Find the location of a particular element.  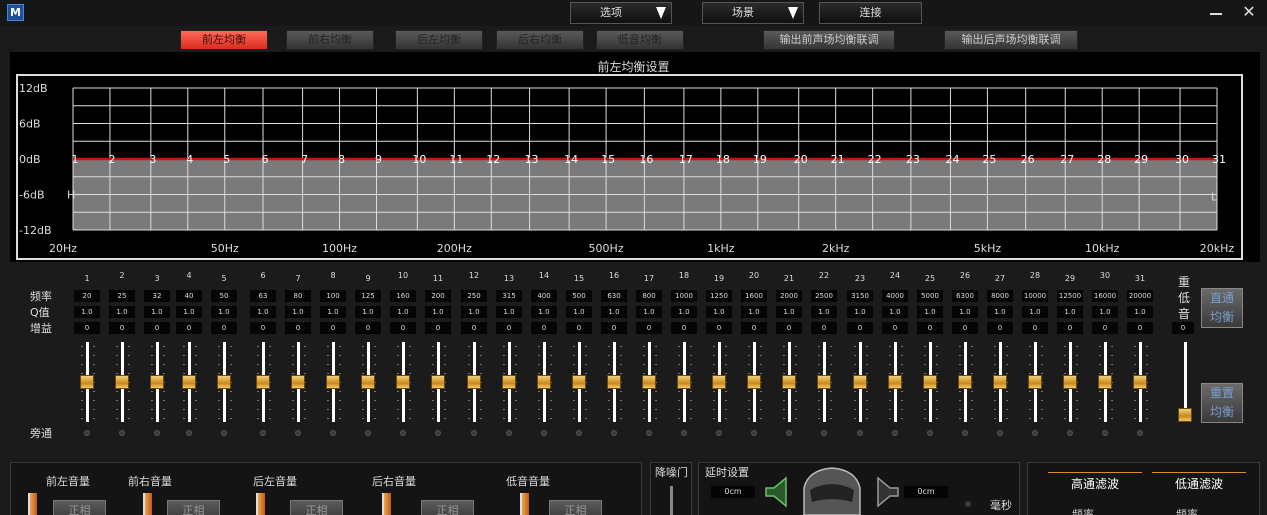

band-freq-value: 100 is located at coordinates (333, 296).